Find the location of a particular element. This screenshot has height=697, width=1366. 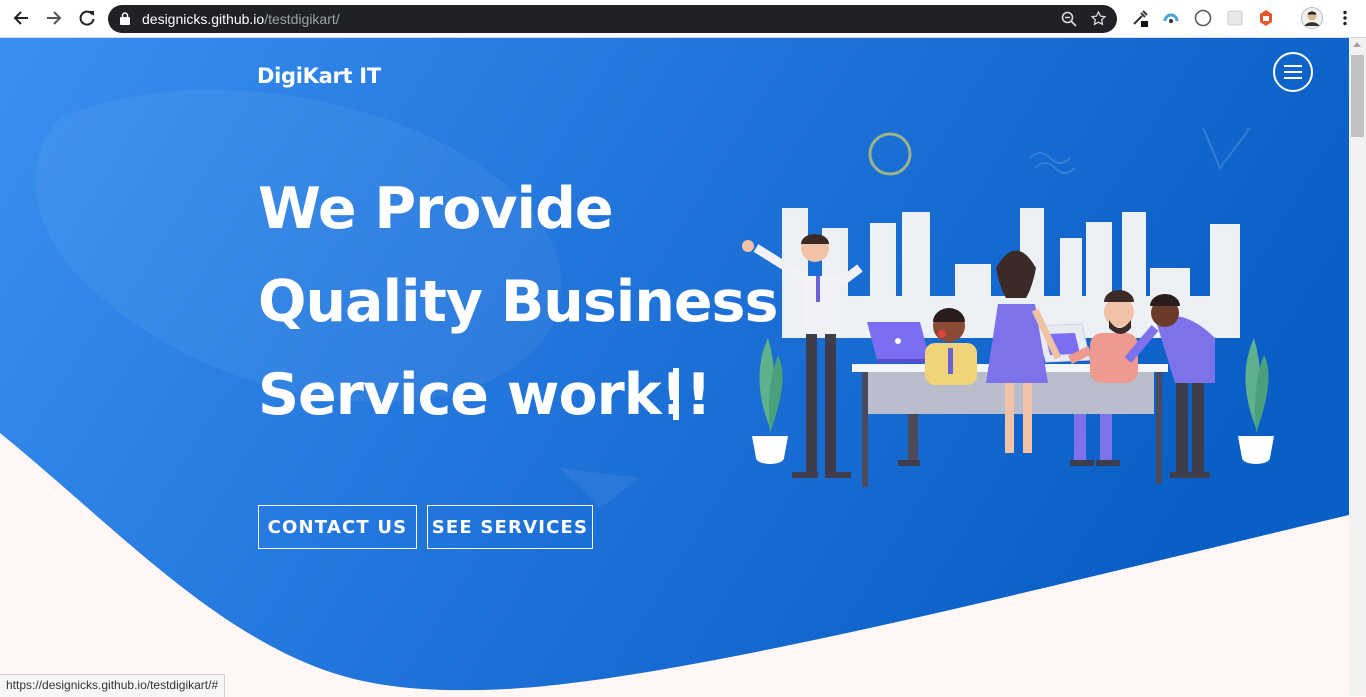

back-arrow-icon is located at coordinates (21, 18).